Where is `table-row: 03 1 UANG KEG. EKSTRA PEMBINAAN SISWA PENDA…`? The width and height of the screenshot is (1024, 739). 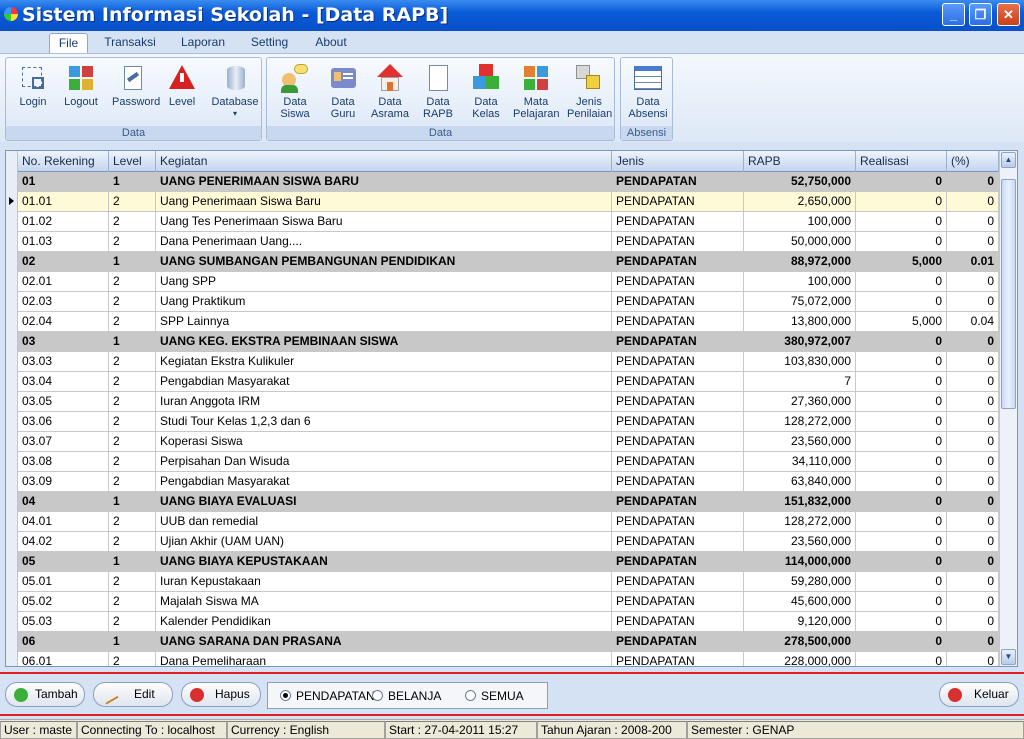 table-row: 03 1 UANG KEG. EKSTRA PEMBINAAN SISWA PENDA… is located at coordinates (502, 342).